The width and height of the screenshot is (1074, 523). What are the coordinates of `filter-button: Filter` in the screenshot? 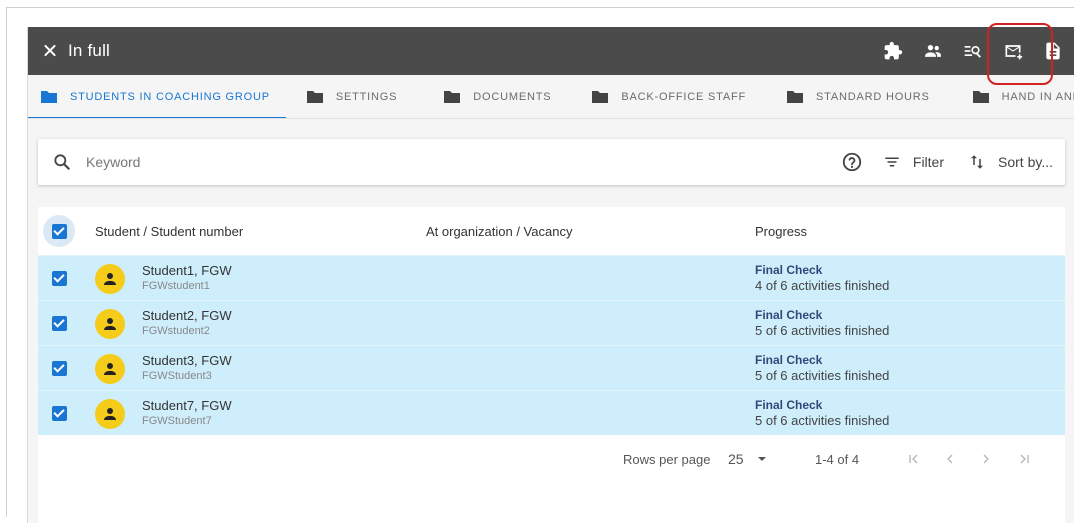 It's located at (913, 162).